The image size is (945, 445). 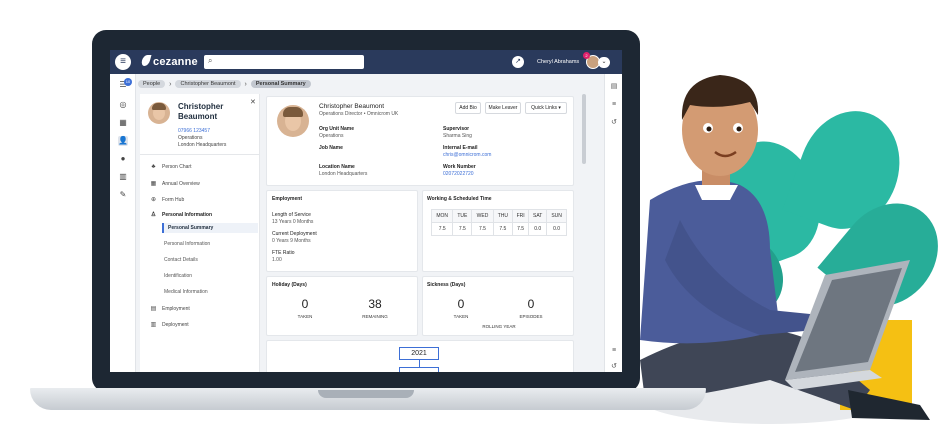 What do you see at coordinates (176, 308) in the screenshot?
I see `nav-label: Employment` at bounding box center [176, 308].